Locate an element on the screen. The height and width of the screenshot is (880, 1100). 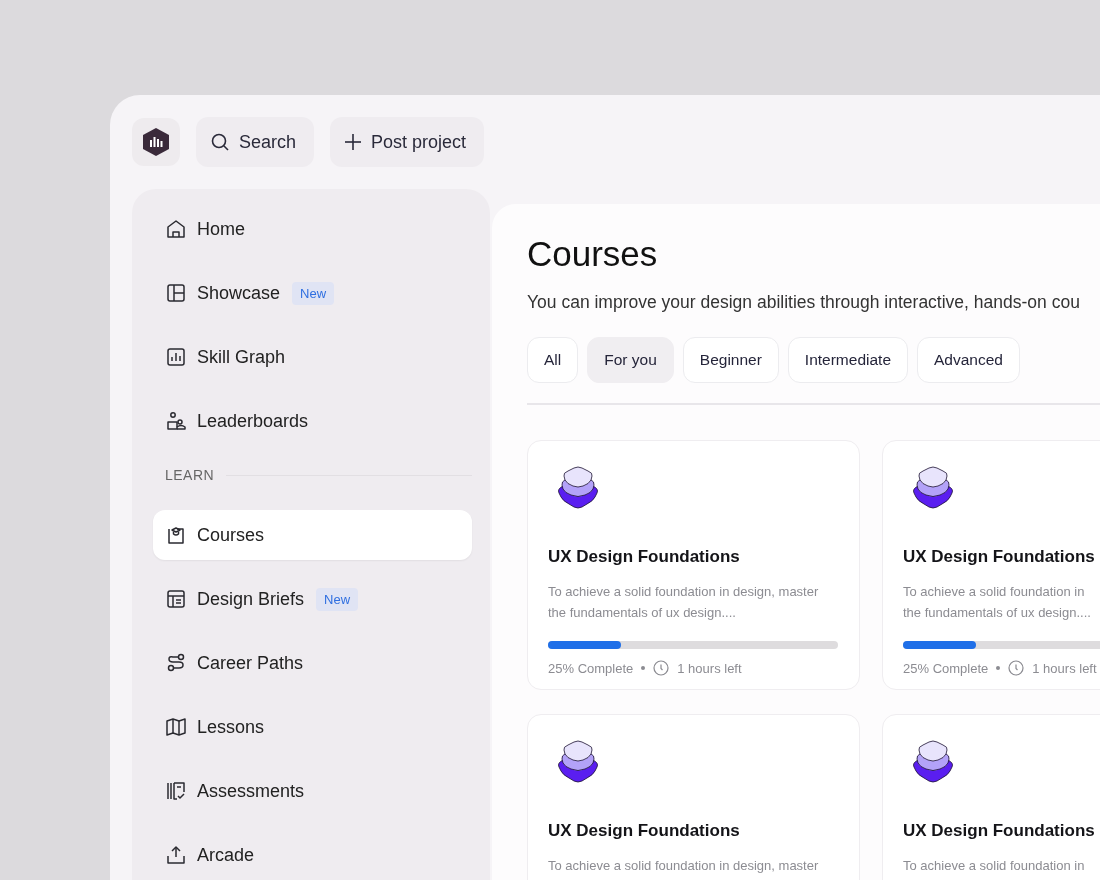
course-card: UX Design Foundations To achieve a solid foundation in is located at coordinates (991, 797).